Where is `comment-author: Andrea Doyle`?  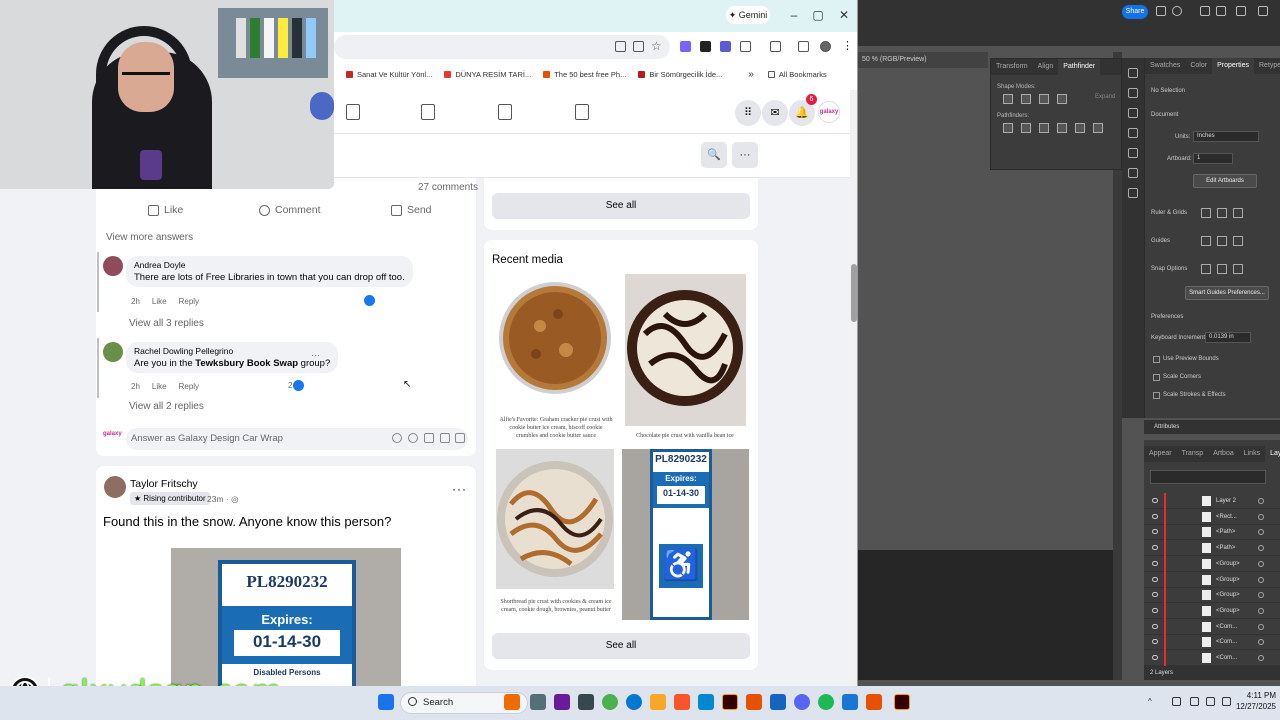 comment-author: Andrea Doyle is located at coordinates (269, 265).